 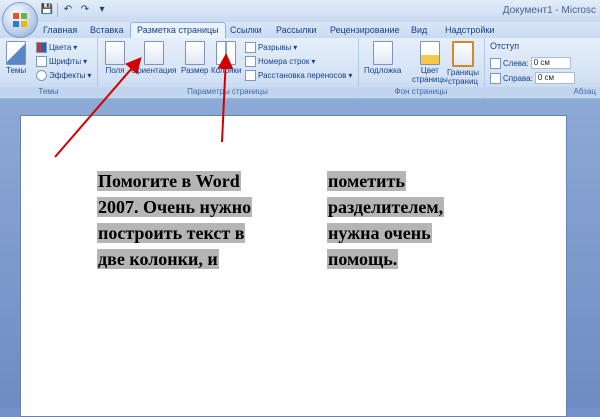 I want to click on office-logo-icon, so click(x=20, y=20).